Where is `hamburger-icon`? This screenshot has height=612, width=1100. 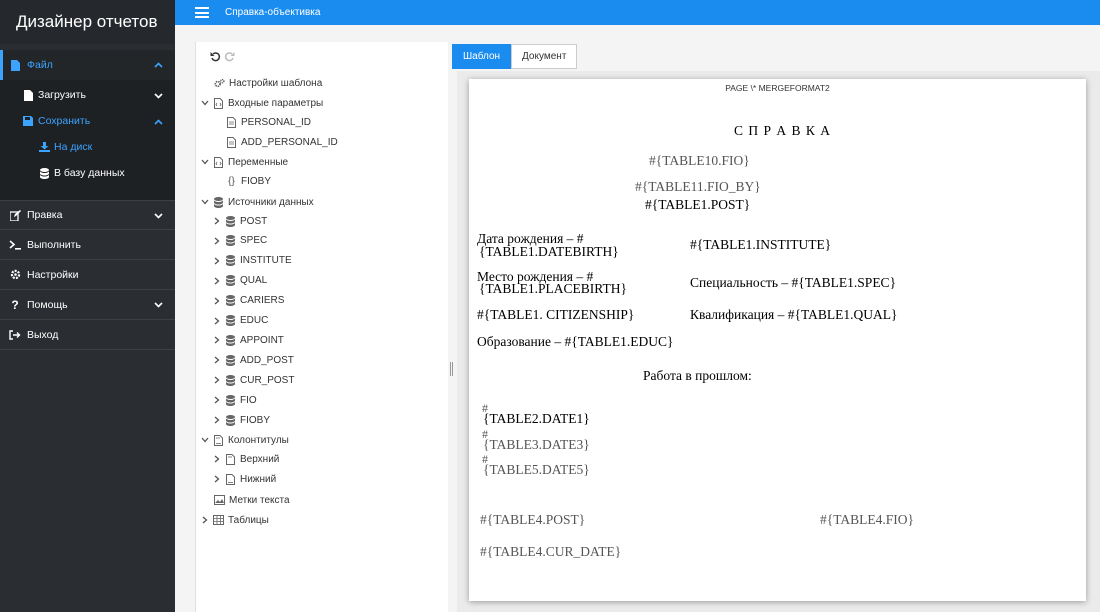
hamburger-icon is located at coordinates (202, 12).